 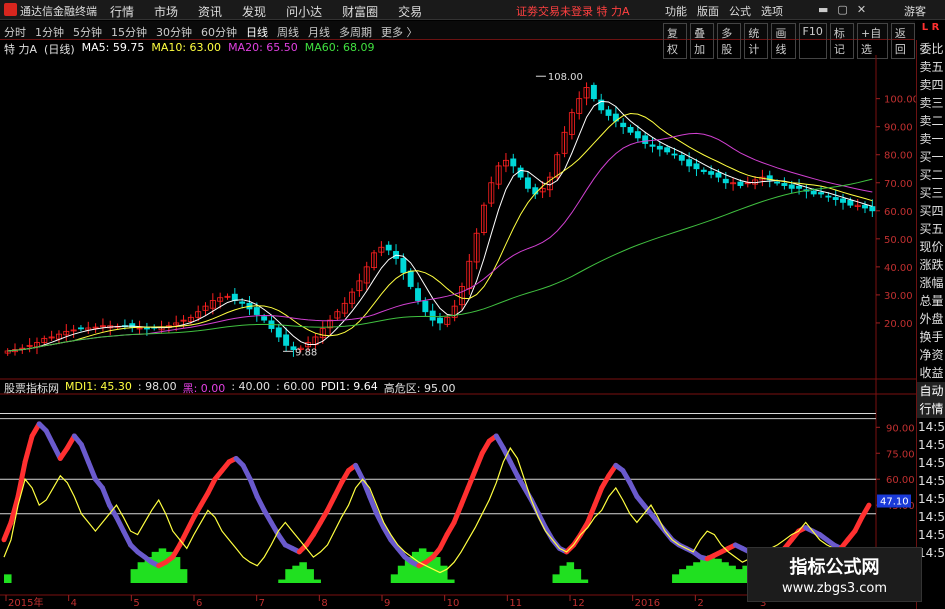 What do you see at coordinates (900, 454) in the screenshot?
I see `ind-y-tick-label: 75.00` at bounding box center [900, 454].